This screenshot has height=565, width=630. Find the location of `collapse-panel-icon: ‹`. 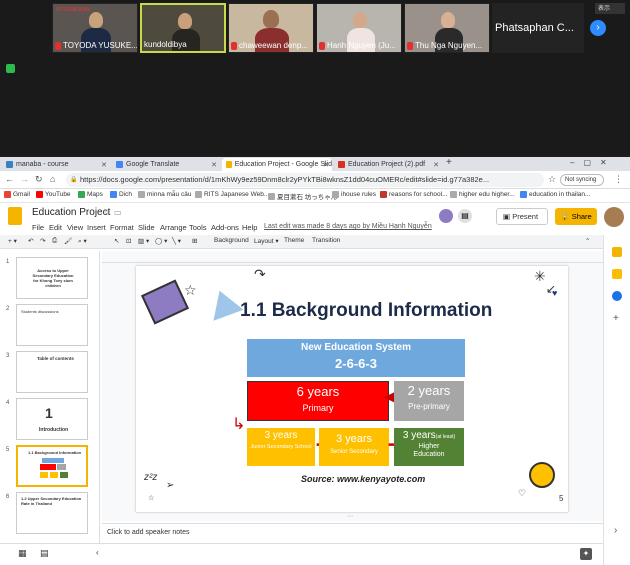

collapse-panel-icon: ‹ is located at coordinates (97, 552).